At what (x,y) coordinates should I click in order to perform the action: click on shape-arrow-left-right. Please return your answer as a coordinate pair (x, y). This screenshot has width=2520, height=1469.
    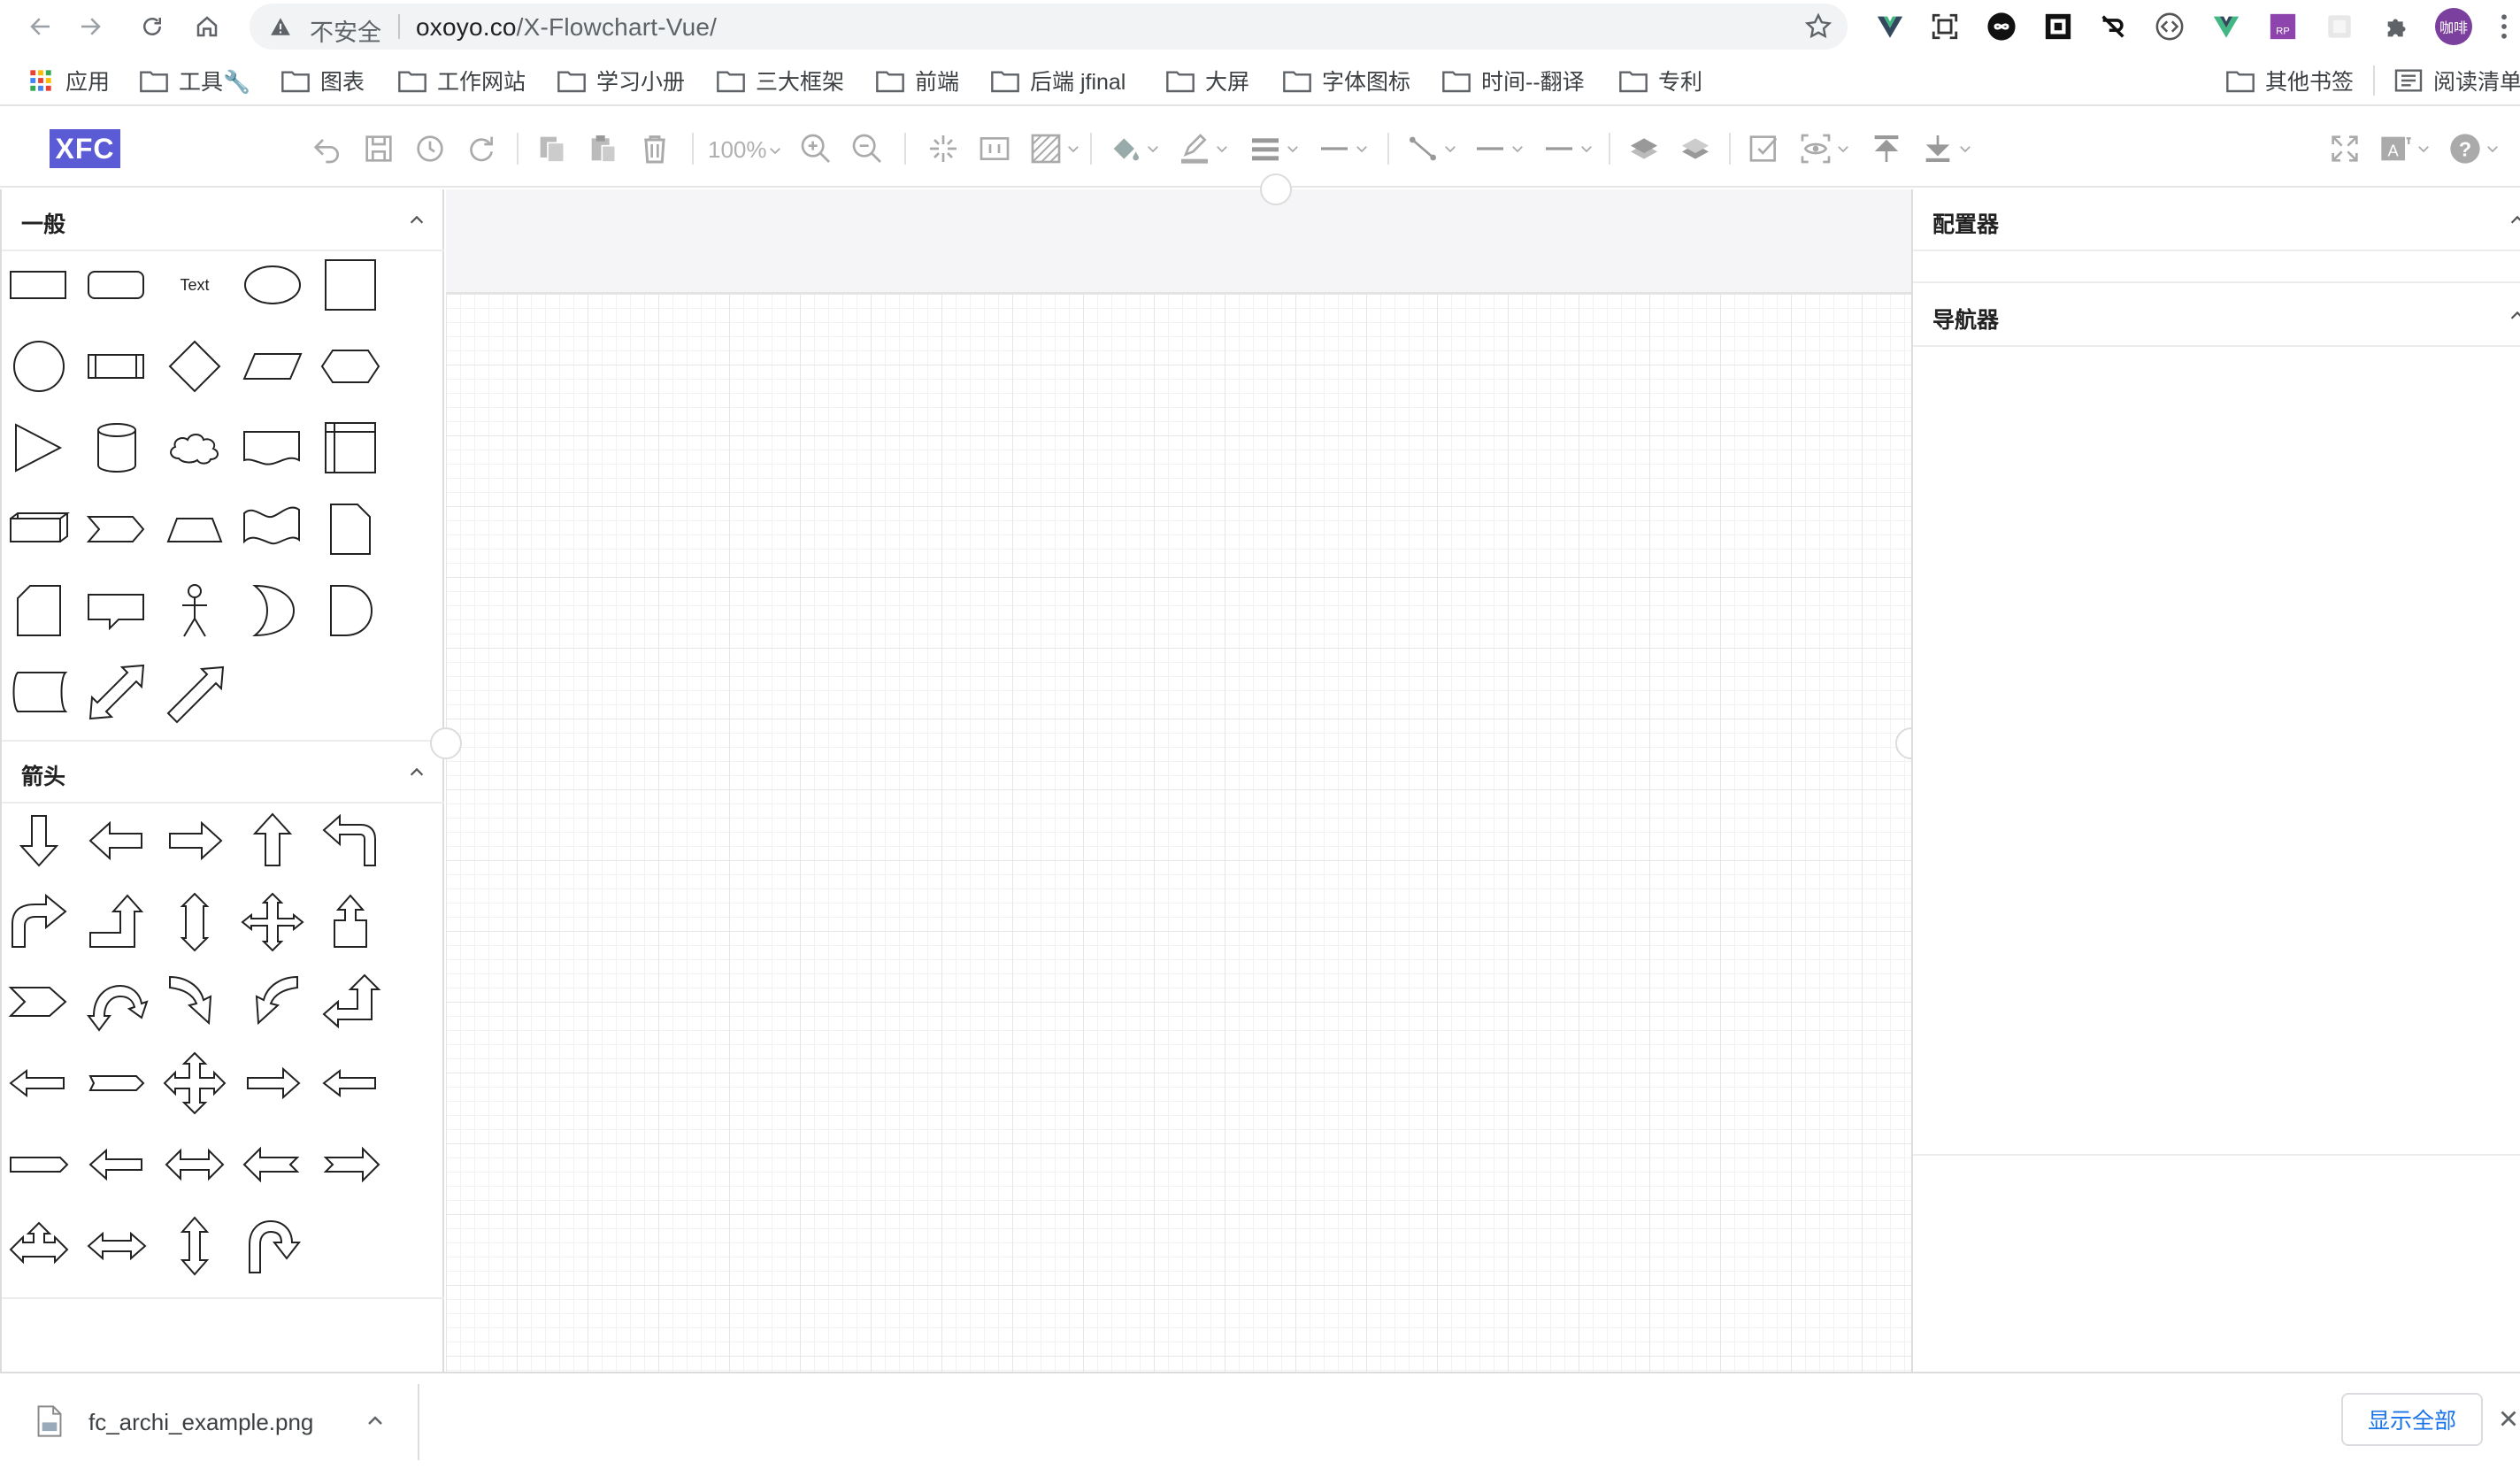
    Looking at the image, I should click on (195, 1164).